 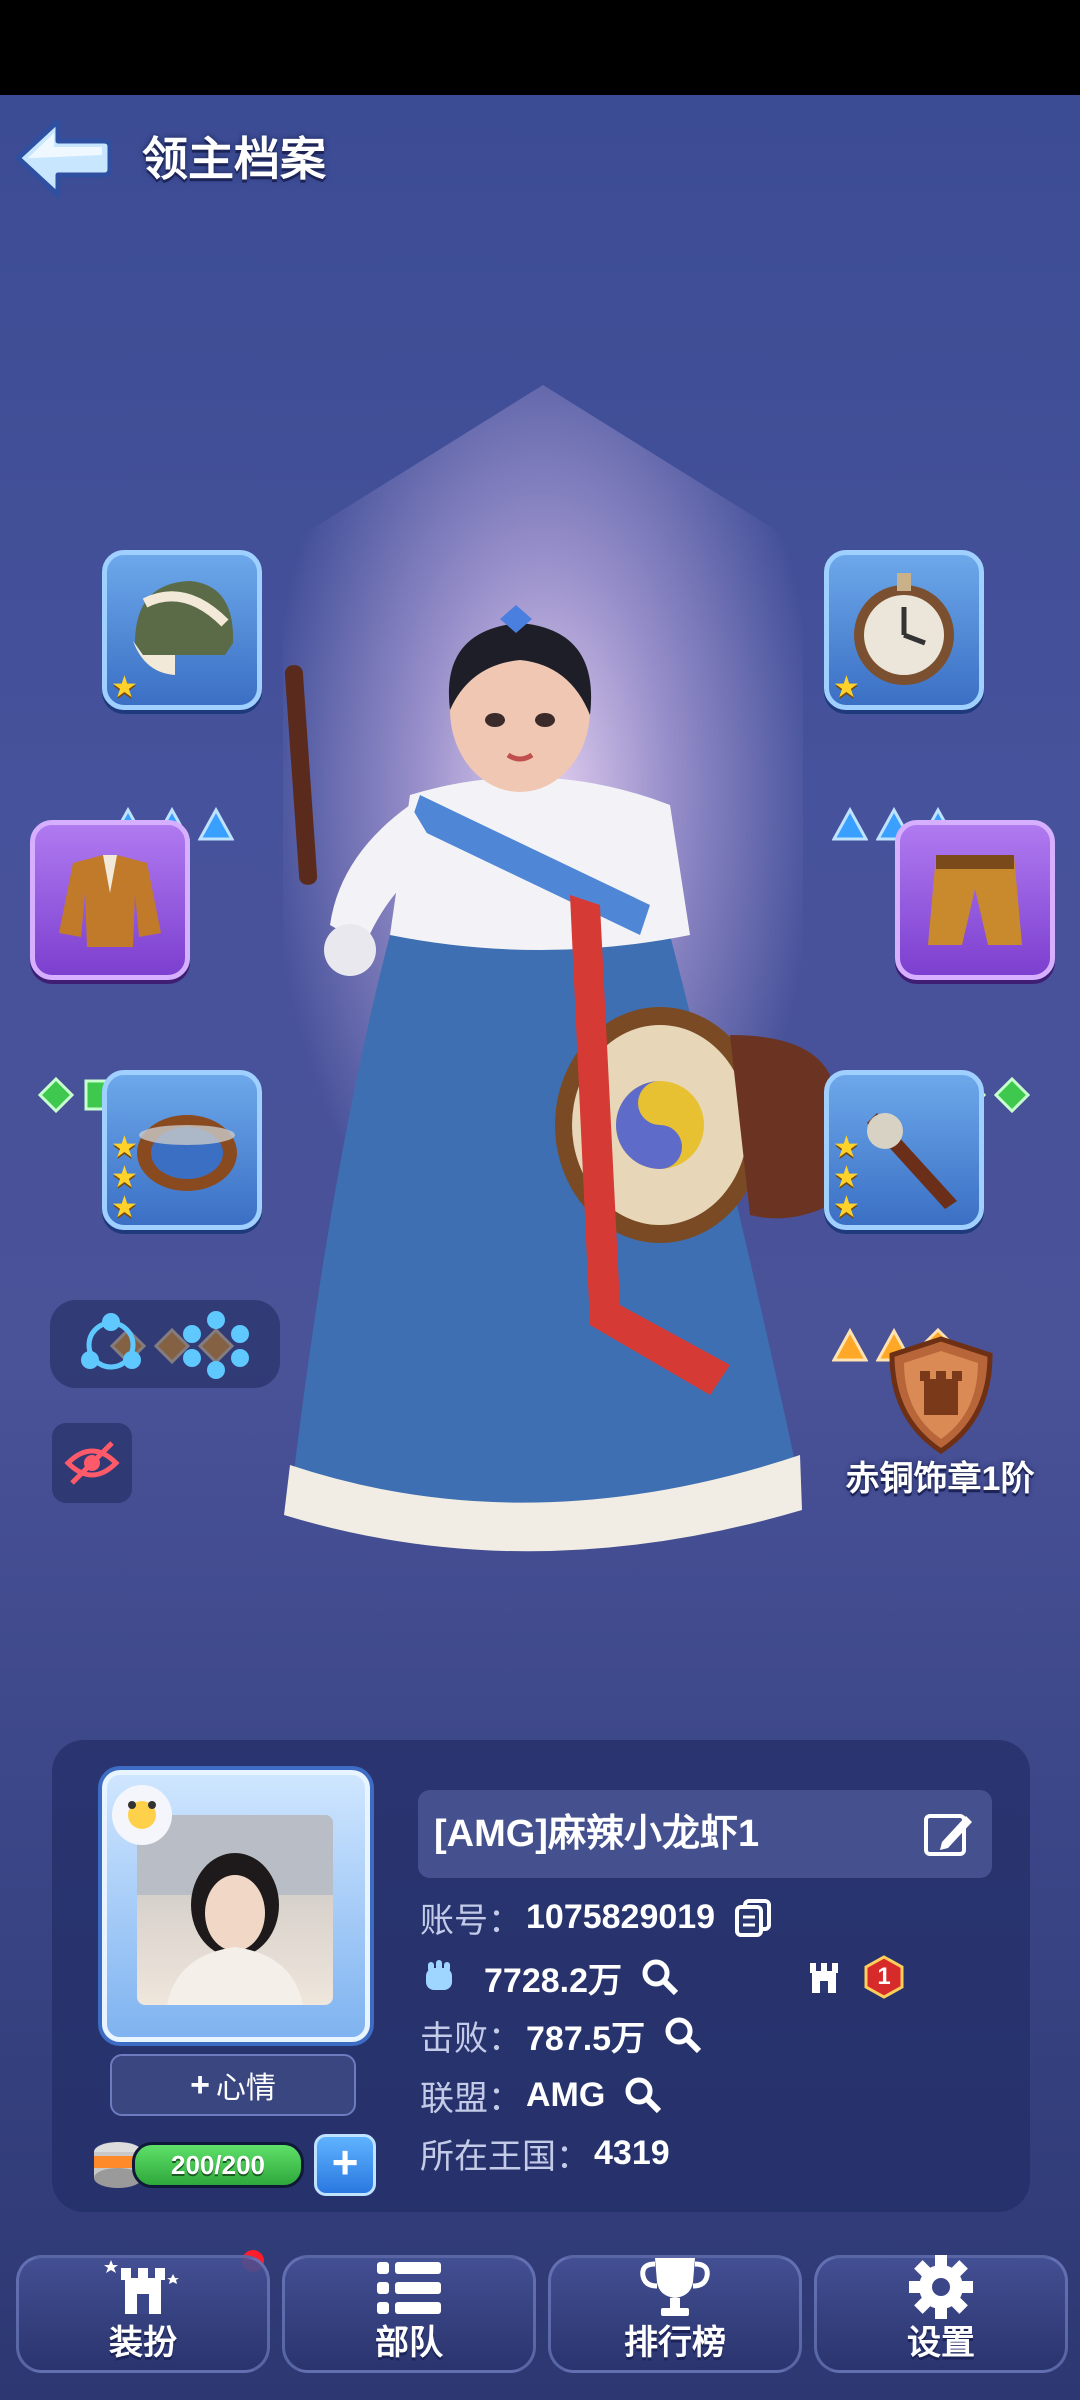 What do you see at coordinates (753, 1917) in the screenshot?
I see `copy-icon` at bounding box center [753, 1917].